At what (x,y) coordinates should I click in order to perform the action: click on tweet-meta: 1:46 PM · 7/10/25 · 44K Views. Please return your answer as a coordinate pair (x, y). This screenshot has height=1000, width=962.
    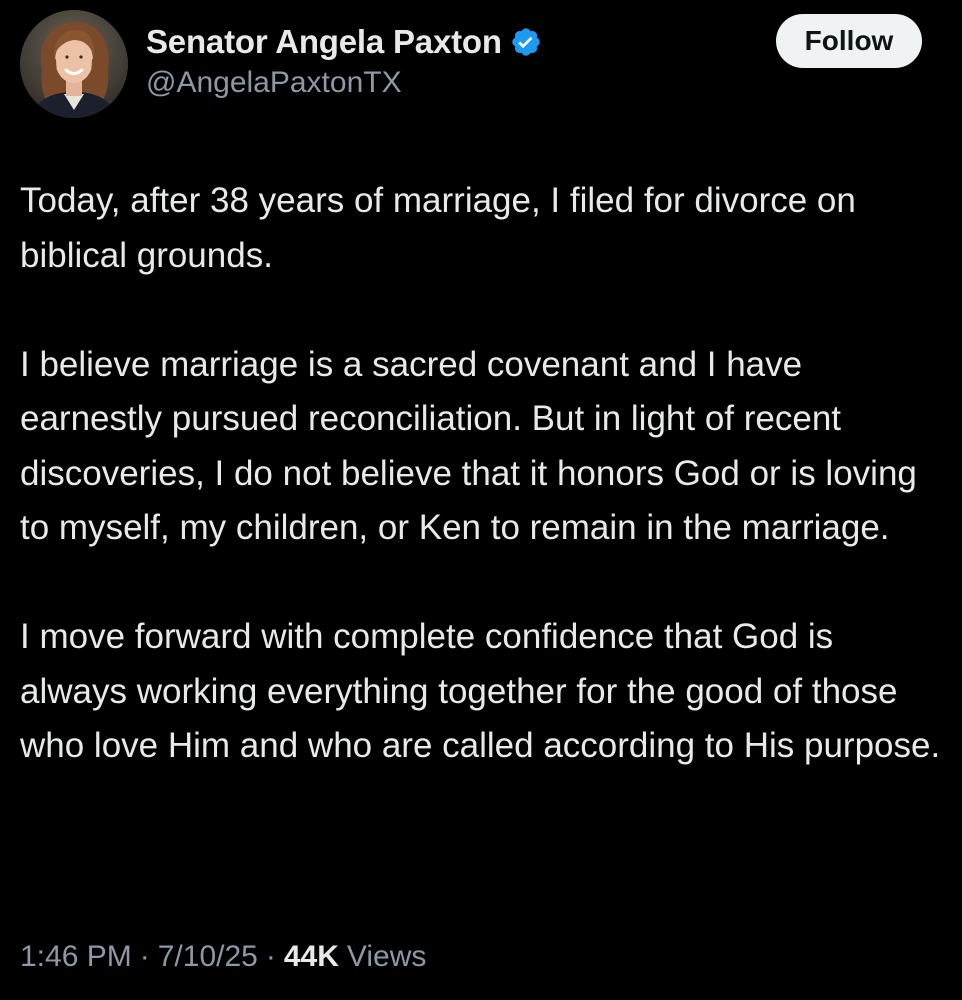
    Looking at the image, I should click on (223, 957).